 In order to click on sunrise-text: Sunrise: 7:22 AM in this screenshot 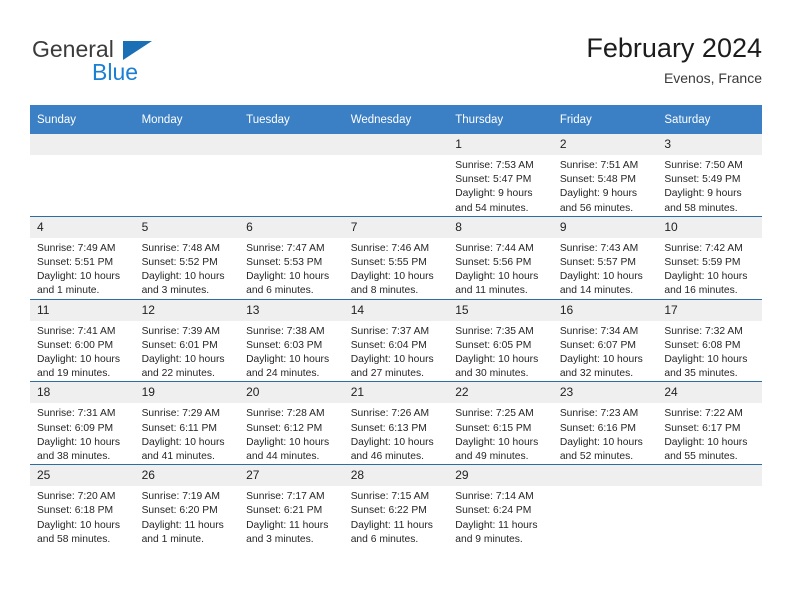, I will do `click(703, 414)`.